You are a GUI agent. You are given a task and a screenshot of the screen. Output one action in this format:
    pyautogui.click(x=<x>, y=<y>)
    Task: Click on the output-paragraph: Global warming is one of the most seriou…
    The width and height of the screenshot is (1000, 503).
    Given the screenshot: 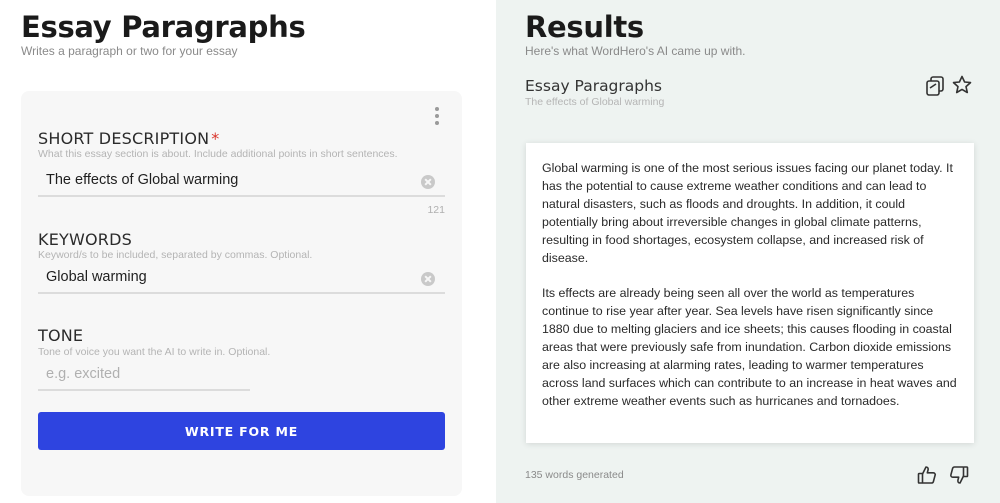 What is the action you would take?
    pyautogui.click(x=747, y=213)
    